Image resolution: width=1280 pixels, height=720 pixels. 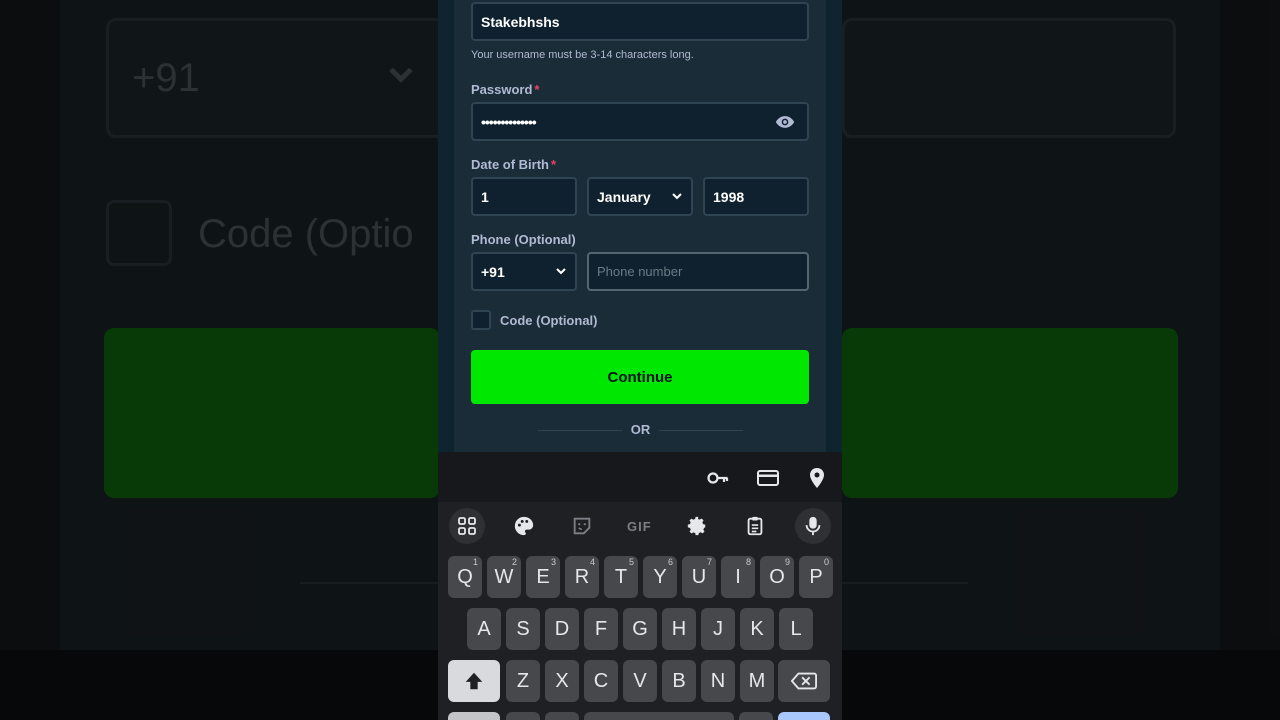 What do you see at coordinates (660, 577) in the screenshot?
I see `key-y: Y6` at bounding box center [660, 577].